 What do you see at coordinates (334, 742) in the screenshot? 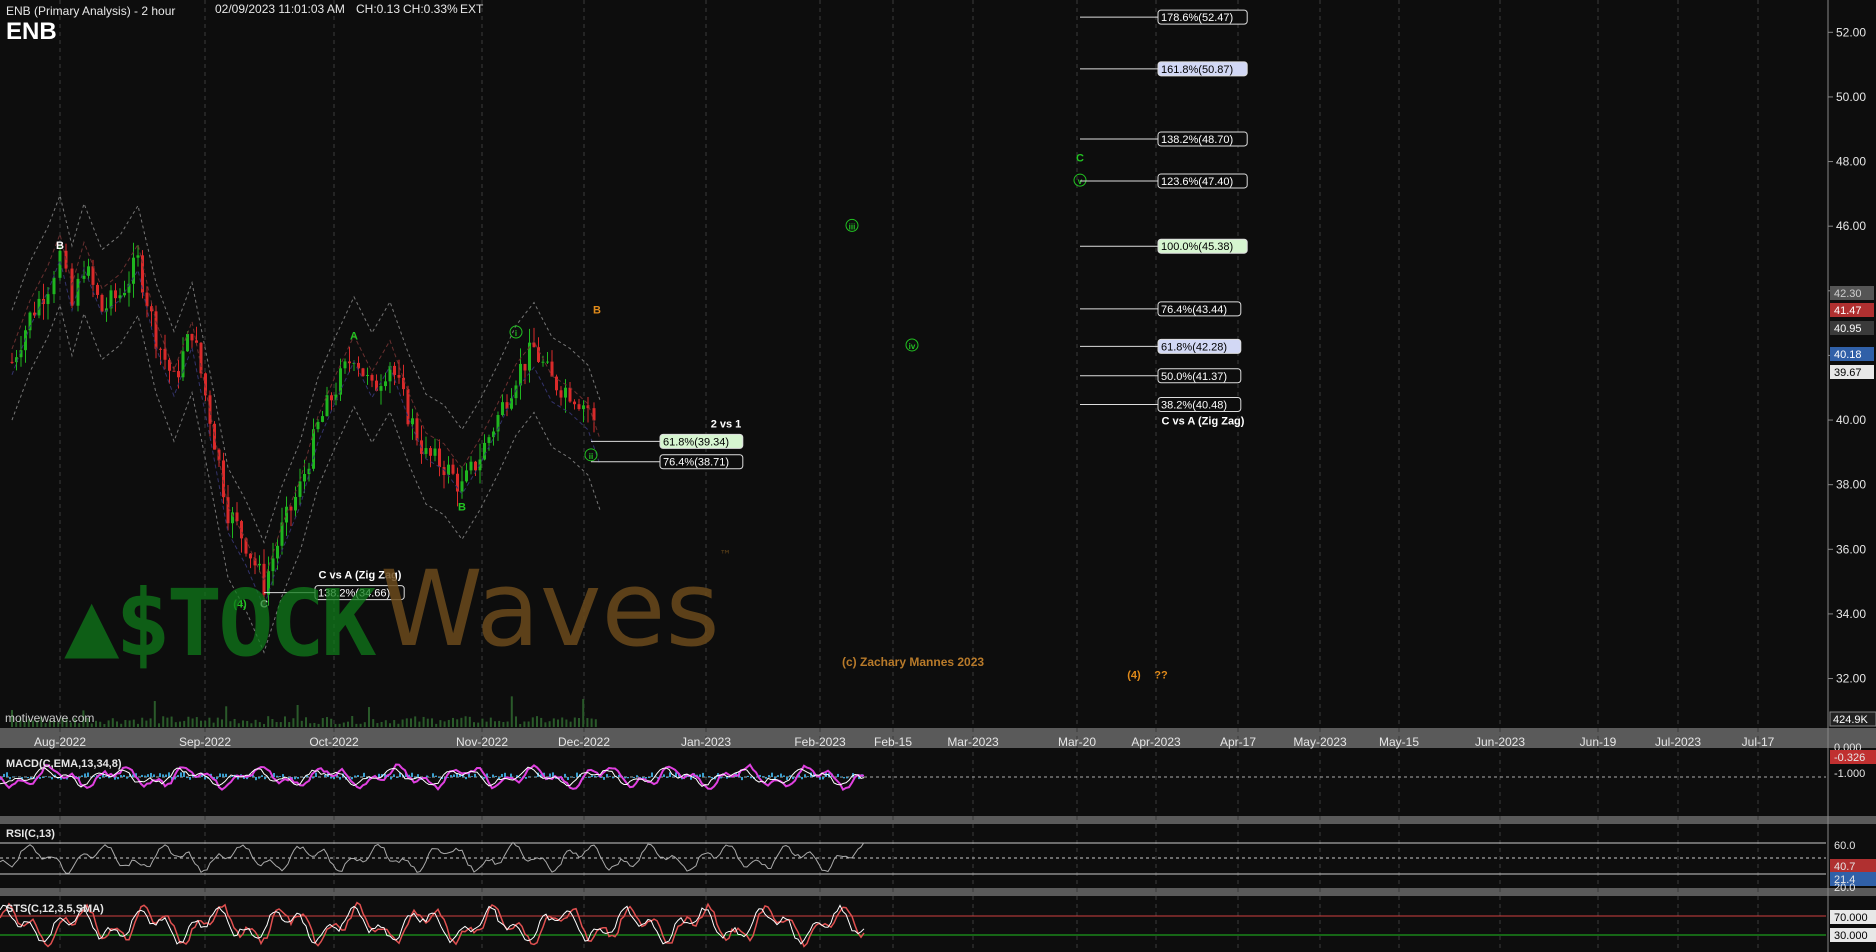
I see `x-tick-label: Oct-2022` at bounding box center [334, 742].